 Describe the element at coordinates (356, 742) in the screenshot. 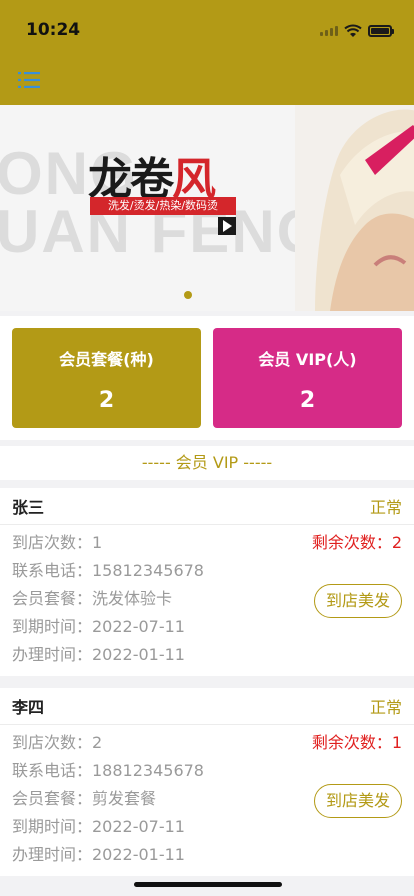

I see `remaining-count: 剩余次数：1` at that location.